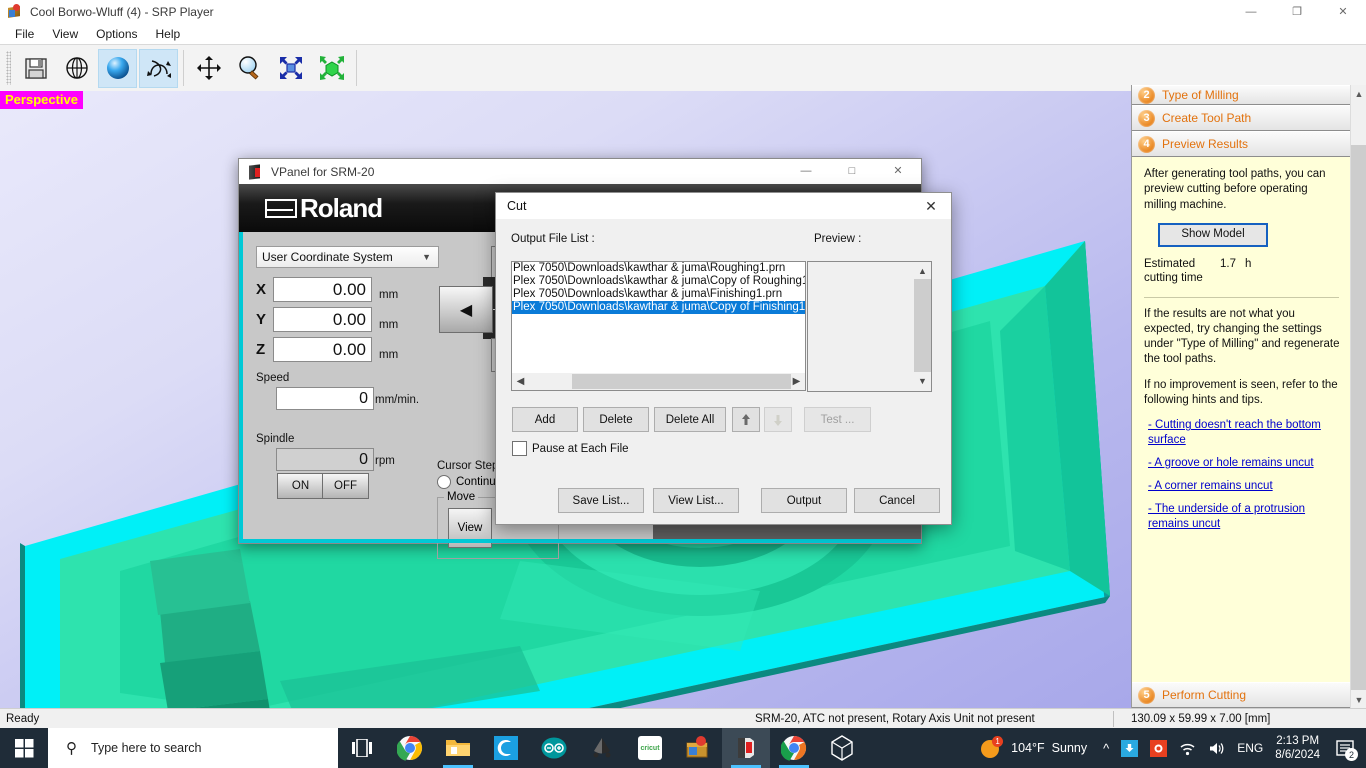  What do you see at coordinates (842, 748) in the screenshot?
I see `3d-builder-icon` at bounding box center [842, 748].